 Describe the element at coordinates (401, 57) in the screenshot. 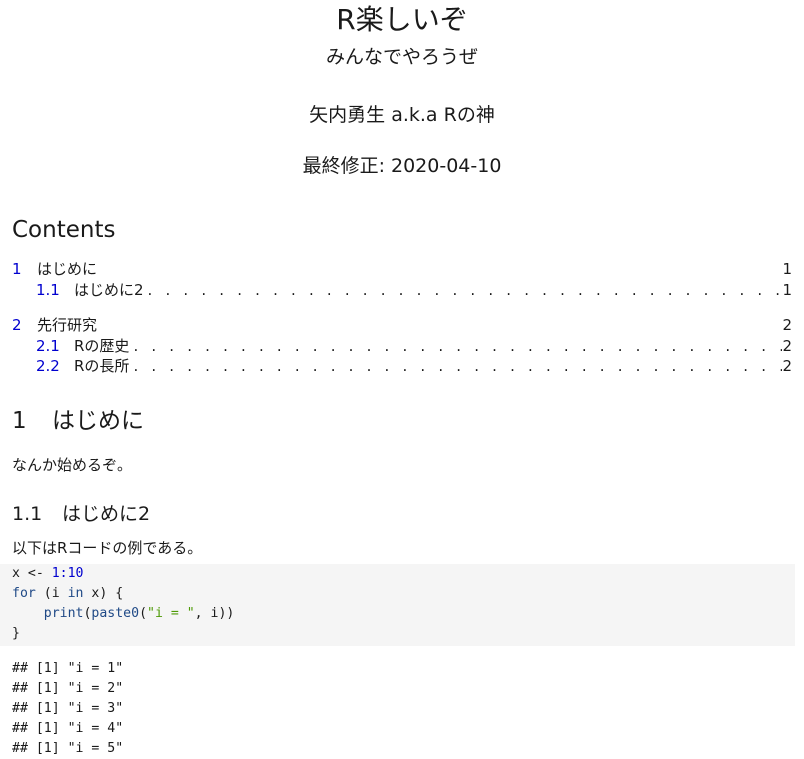

I see `document-subtitle: みんなでやろうぜ` at that location.